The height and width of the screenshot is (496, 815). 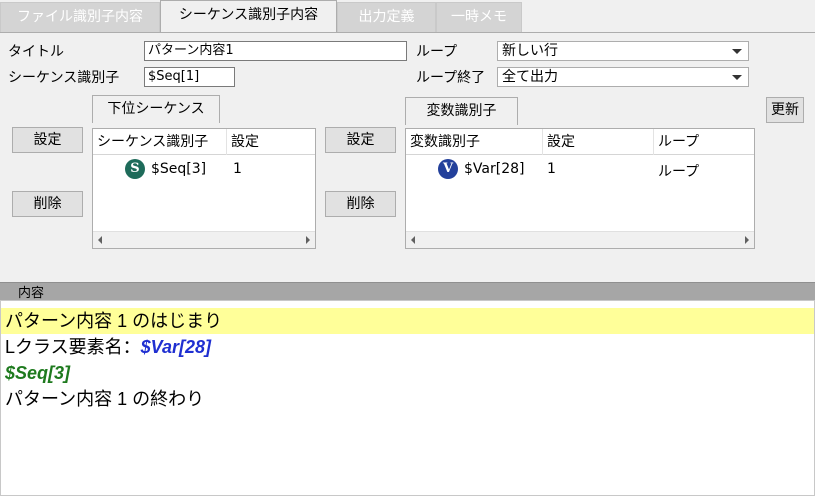 I want to click on content-line-4: パターン内容 1 の終わり, so click(x=105, y=399).